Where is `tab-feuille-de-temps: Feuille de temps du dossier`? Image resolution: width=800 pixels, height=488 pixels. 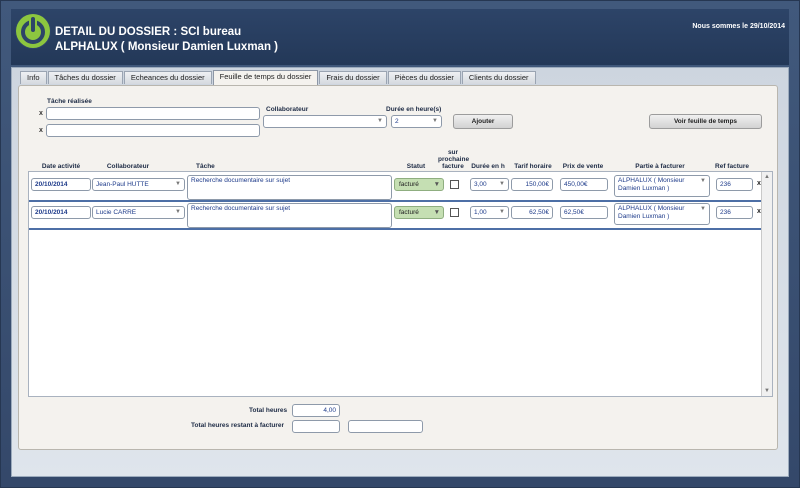
tab-feuille-de-temps: Feuille de temps du dossier is located at coordinates (265, 77).